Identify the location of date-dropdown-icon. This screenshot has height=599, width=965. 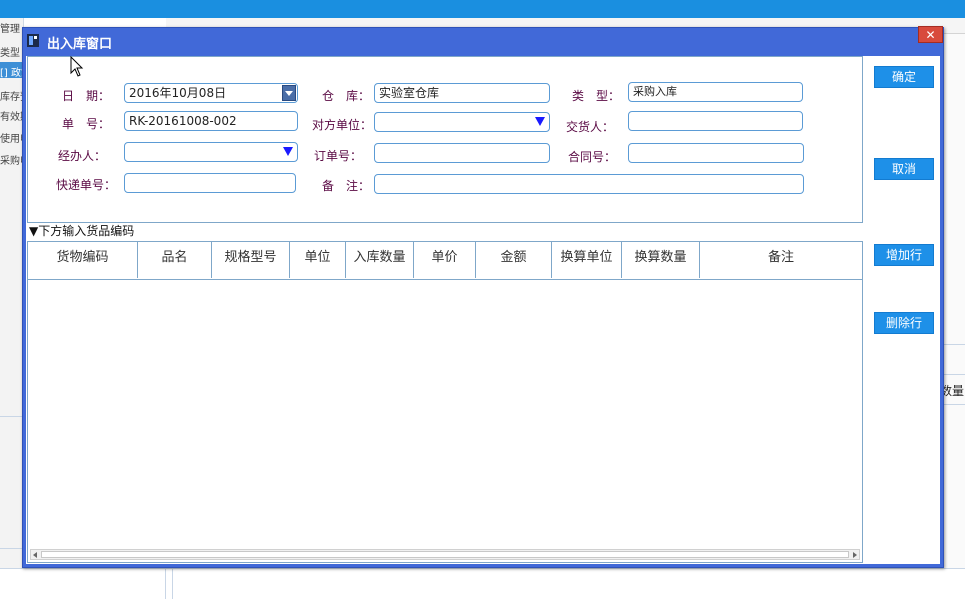
(289, 93).